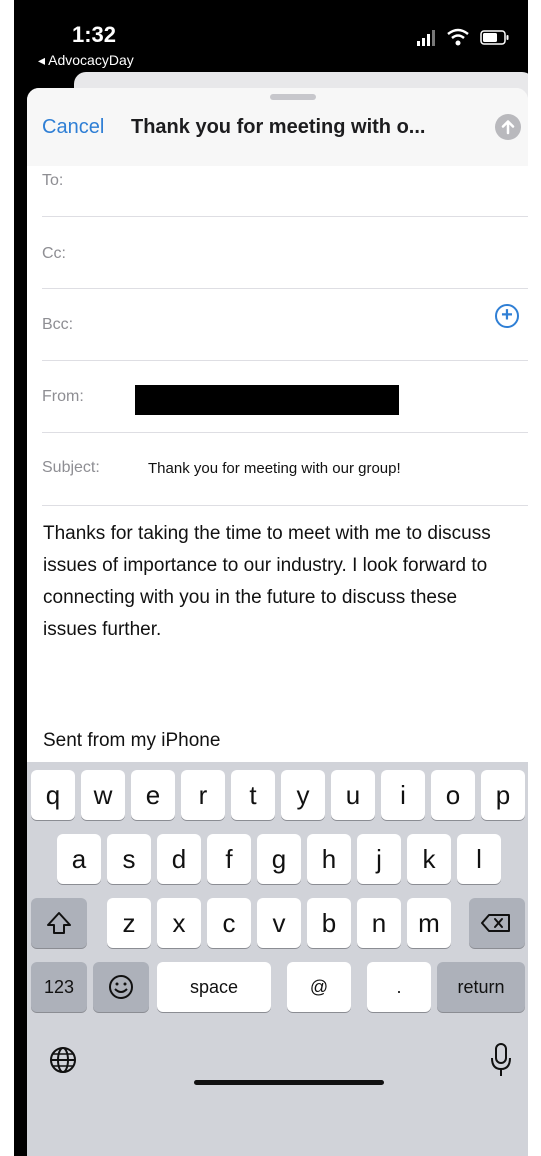  I want to click on key: u, so click(353, 795).